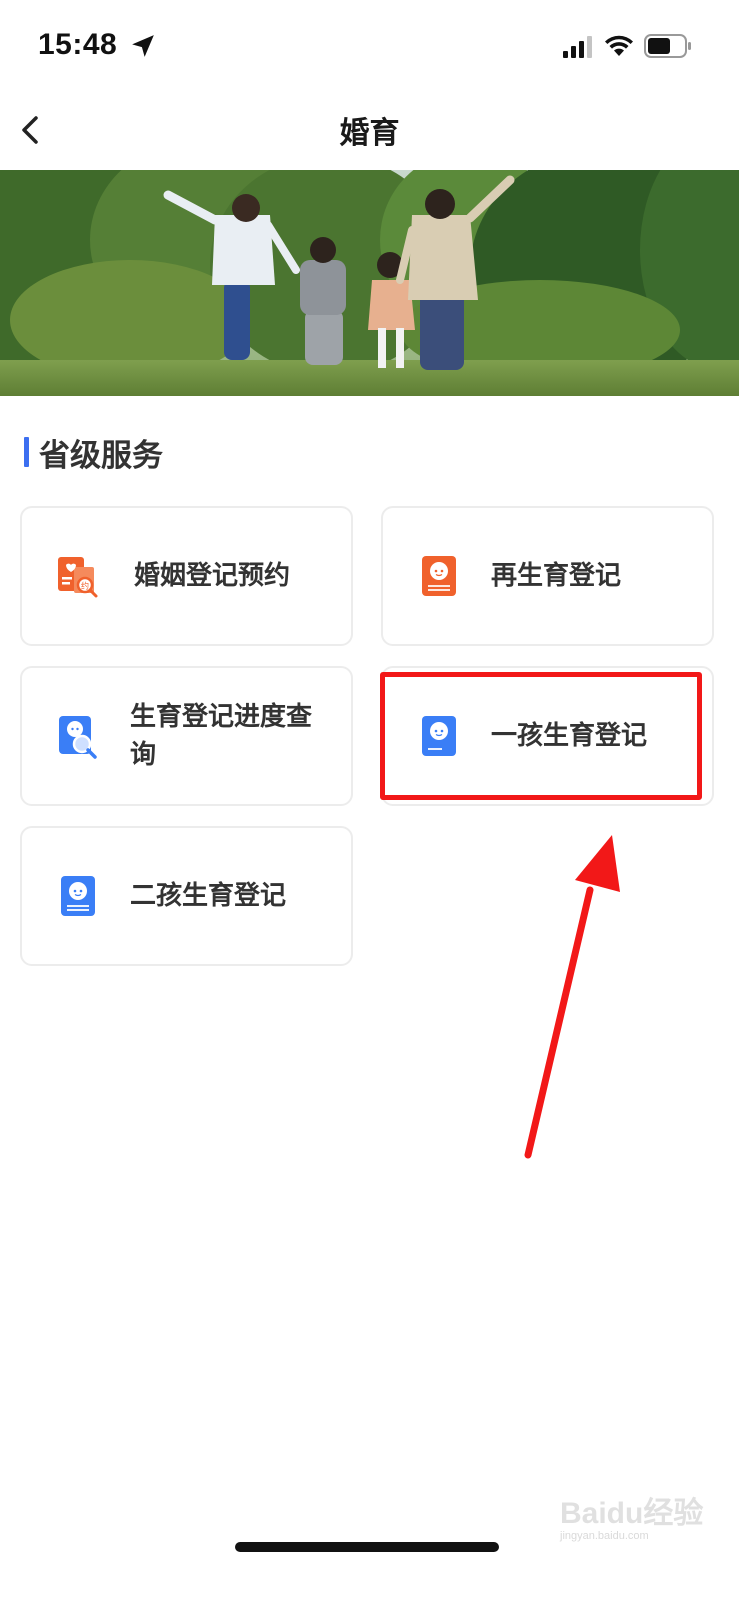 The height and width of the screenshot is (1600, 739). Describe the element at coordinates (569, 736) in the screenshot. I see `service-label: 一孩生育登记` at that location.